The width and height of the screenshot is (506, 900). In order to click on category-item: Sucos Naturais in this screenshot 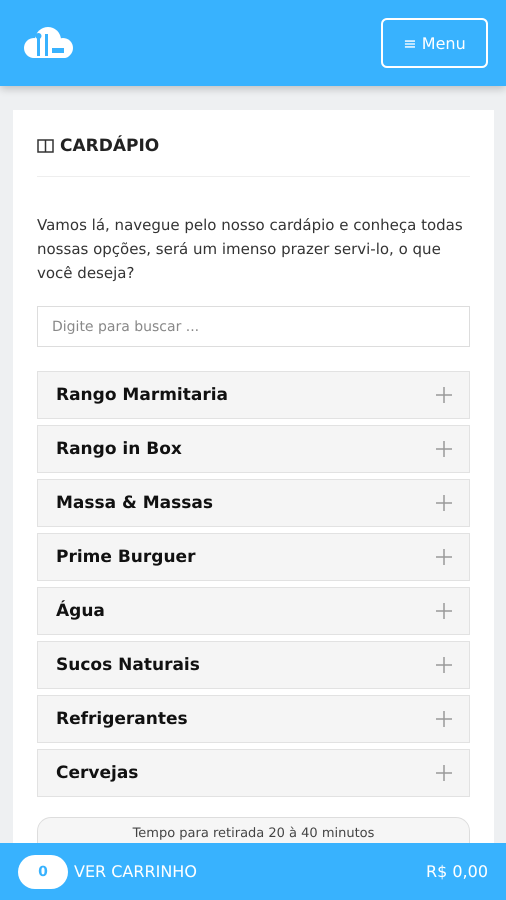, I will do `click(253, 665)`.